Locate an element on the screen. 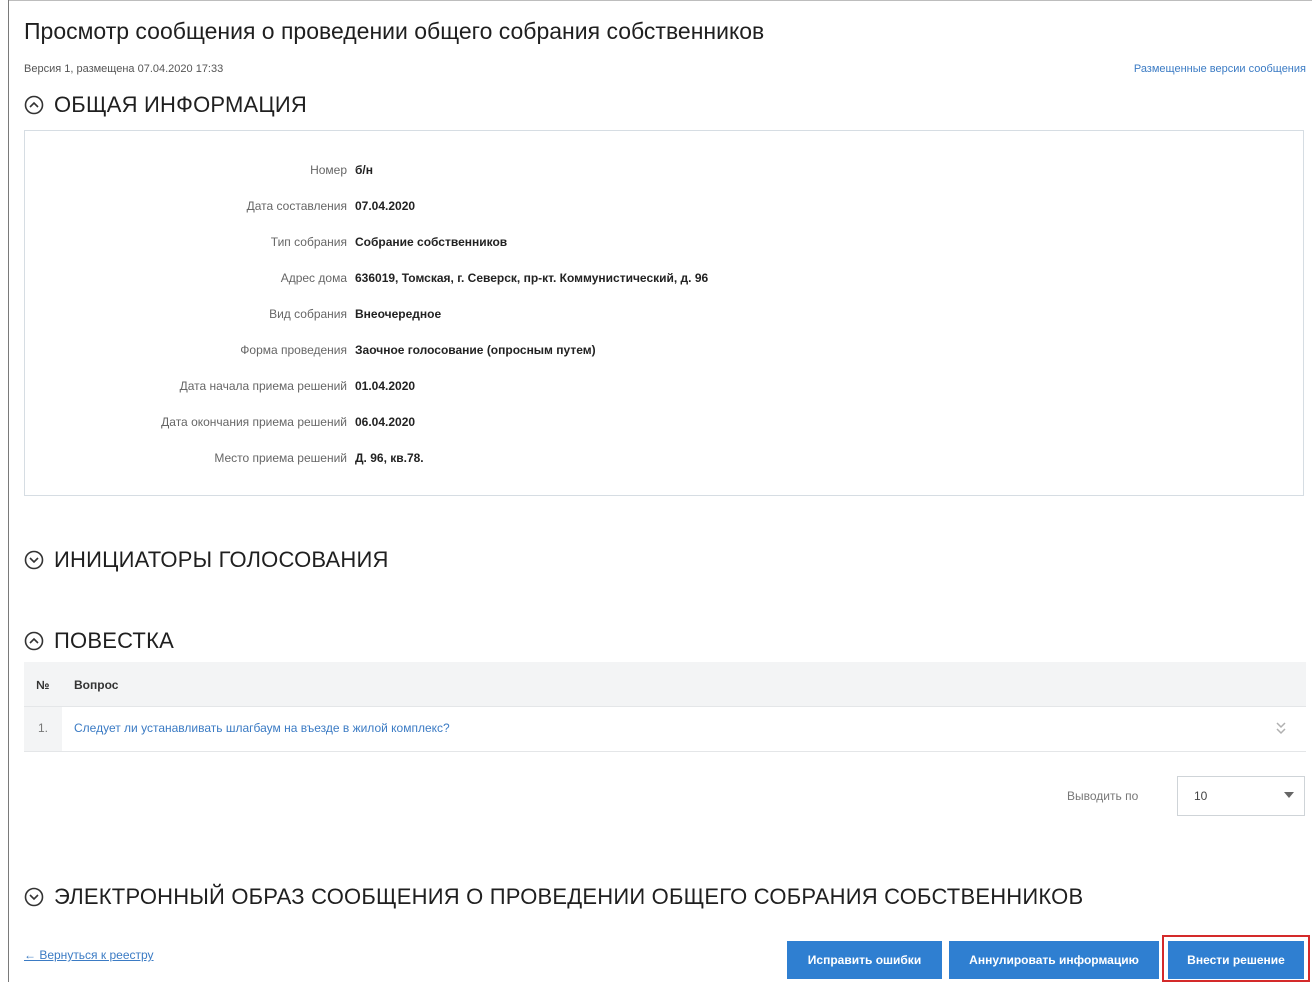  info-row: Дата начала приема решений 01.04.2020 is located at coordinates (664, 389).